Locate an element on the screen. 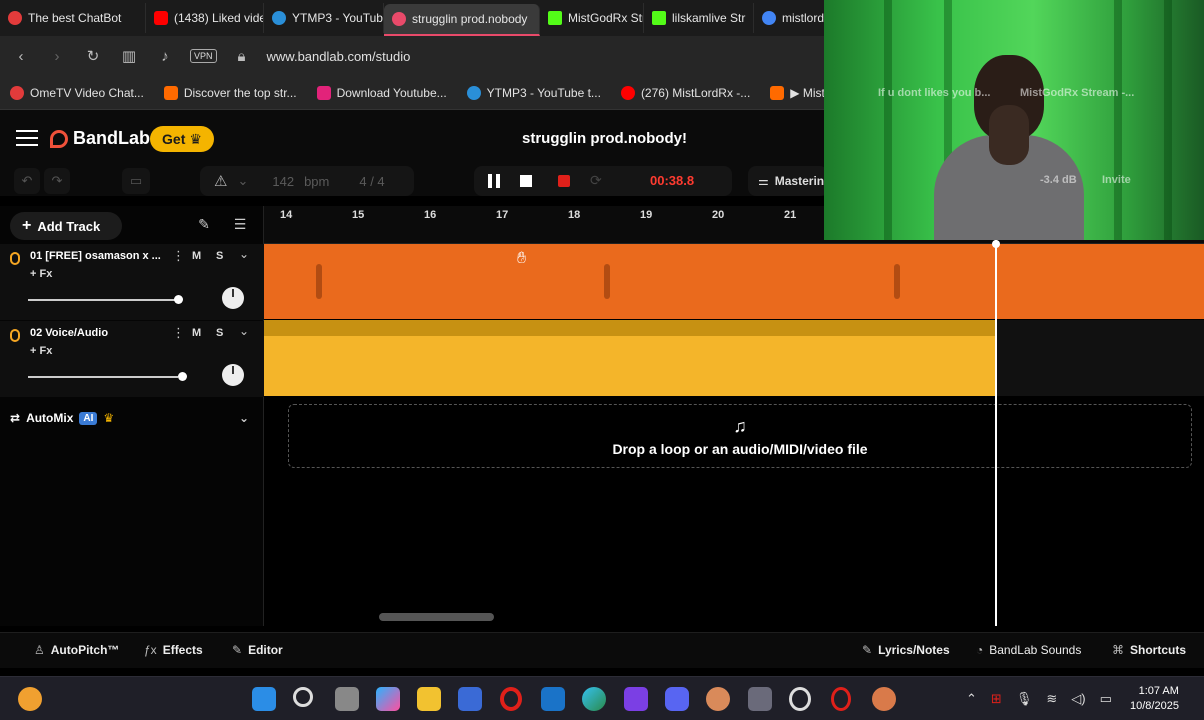 This screenshot has height=720, width=1204. snapshot-icon: ▥ is located at coordinates (129, 56).